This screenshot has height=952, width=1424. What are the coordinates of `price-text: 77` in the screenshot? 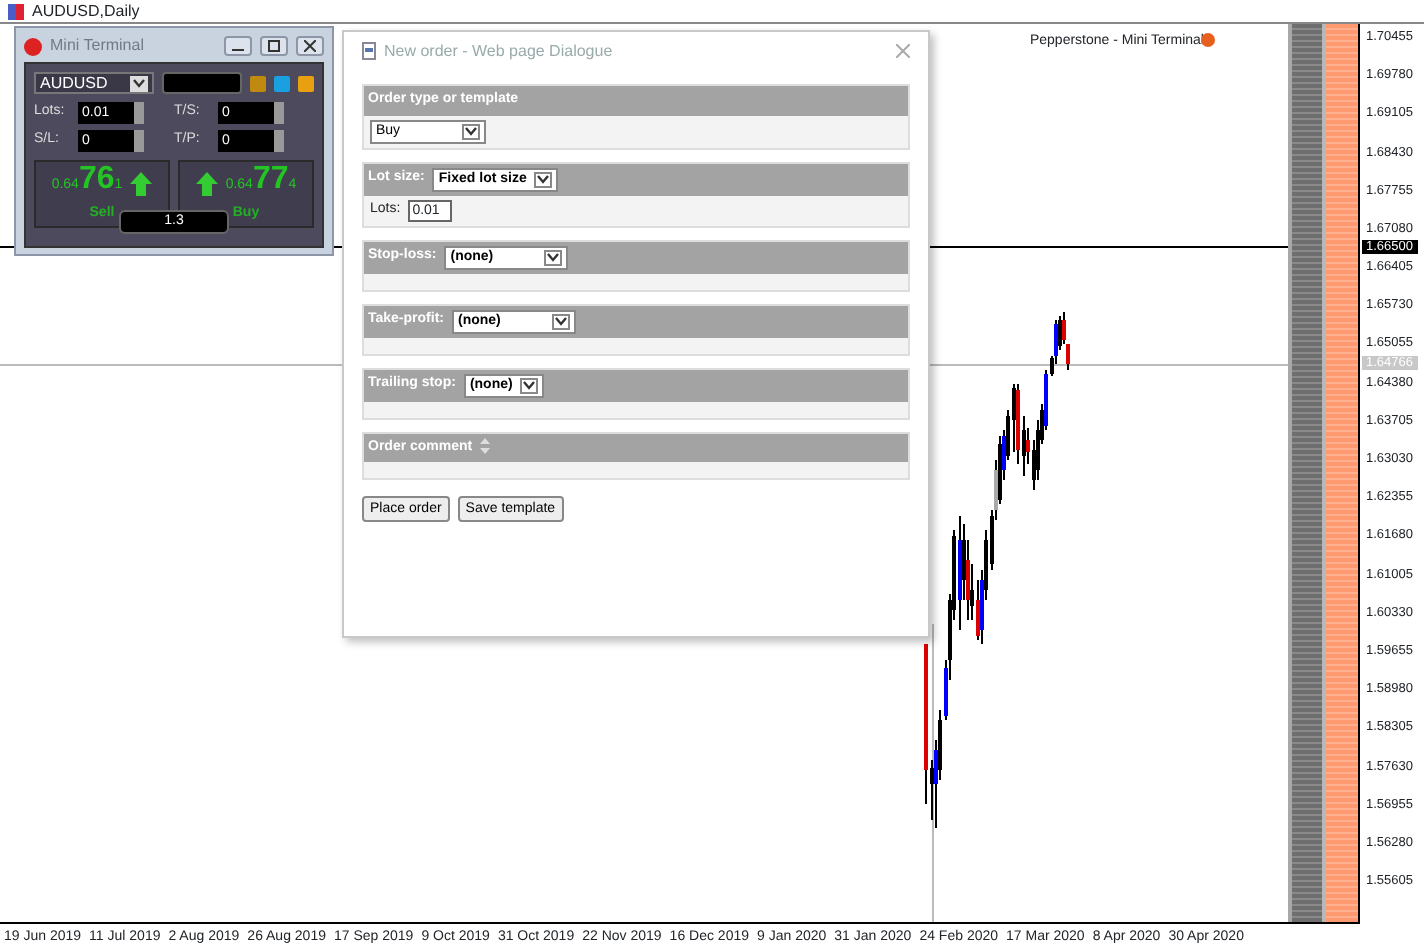 It's located at (270, 178).